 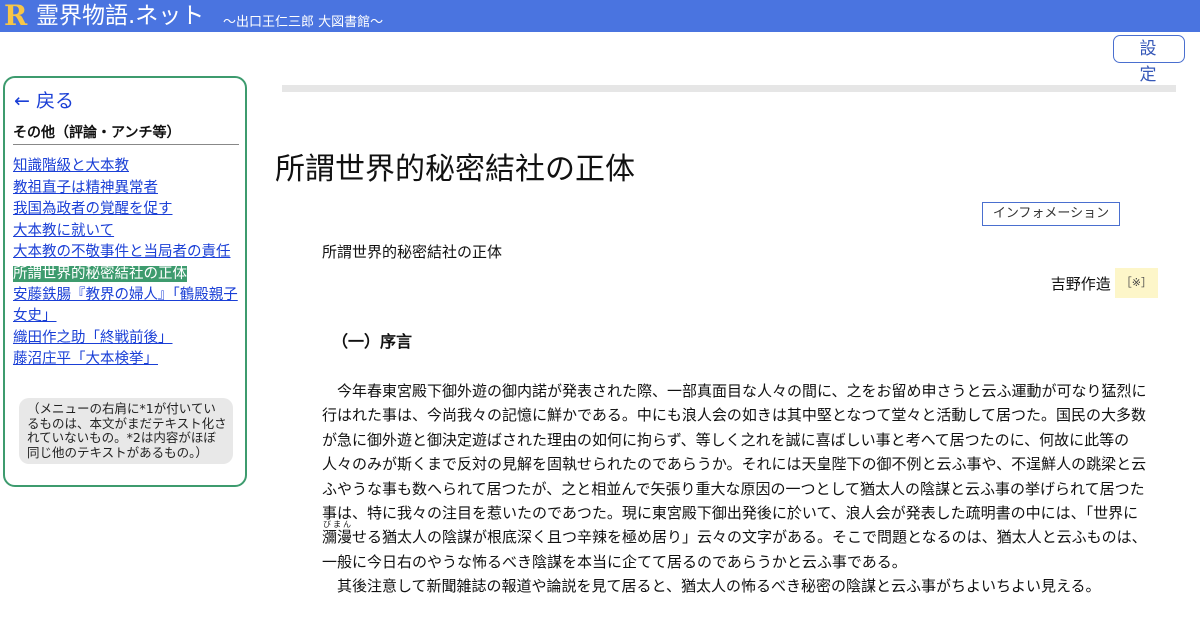 What do you see at coordinates (120, 16) in the screenshot?
I see `site-name: 霊界物語.ネット` at bounding box center [120, 16].